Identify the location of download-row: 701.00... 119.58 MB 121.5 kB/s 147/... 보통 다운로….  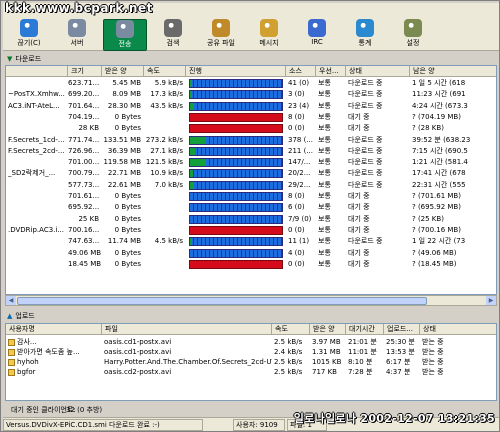
(251, 162).